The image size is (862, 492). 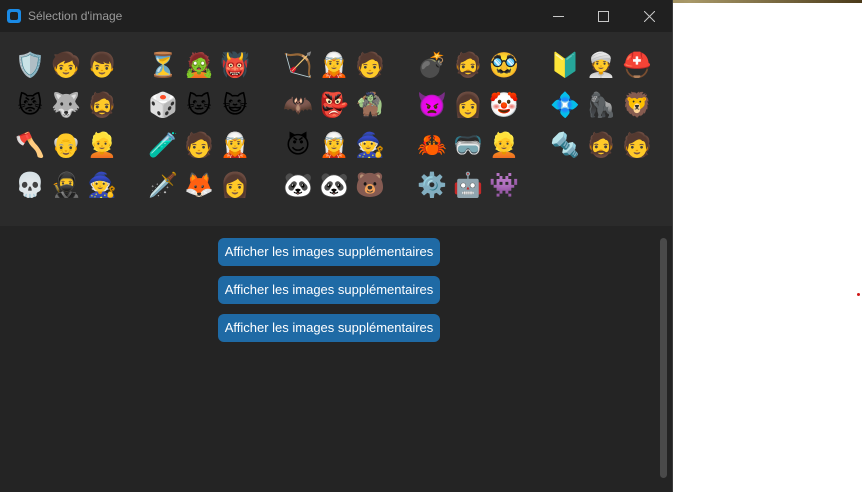 What do you see at coordinates (336, 16) in the screenshot?
I see `title-bar: Sélection d'image` at bounding box center [336, 16].